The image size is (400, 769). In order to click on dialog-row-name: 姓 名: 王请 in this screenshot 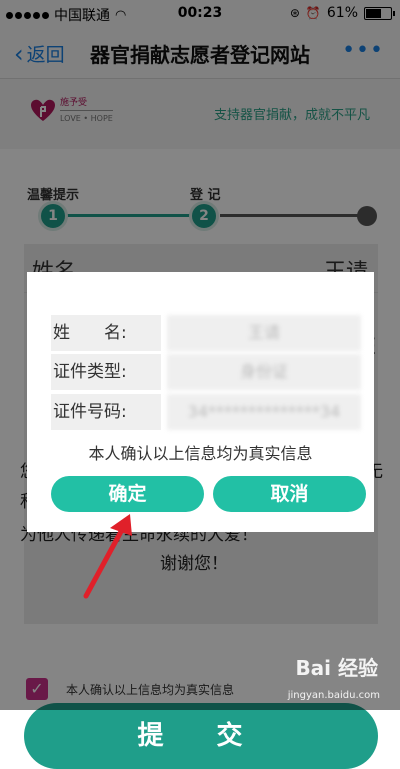, I will do `click(206, 333)`.